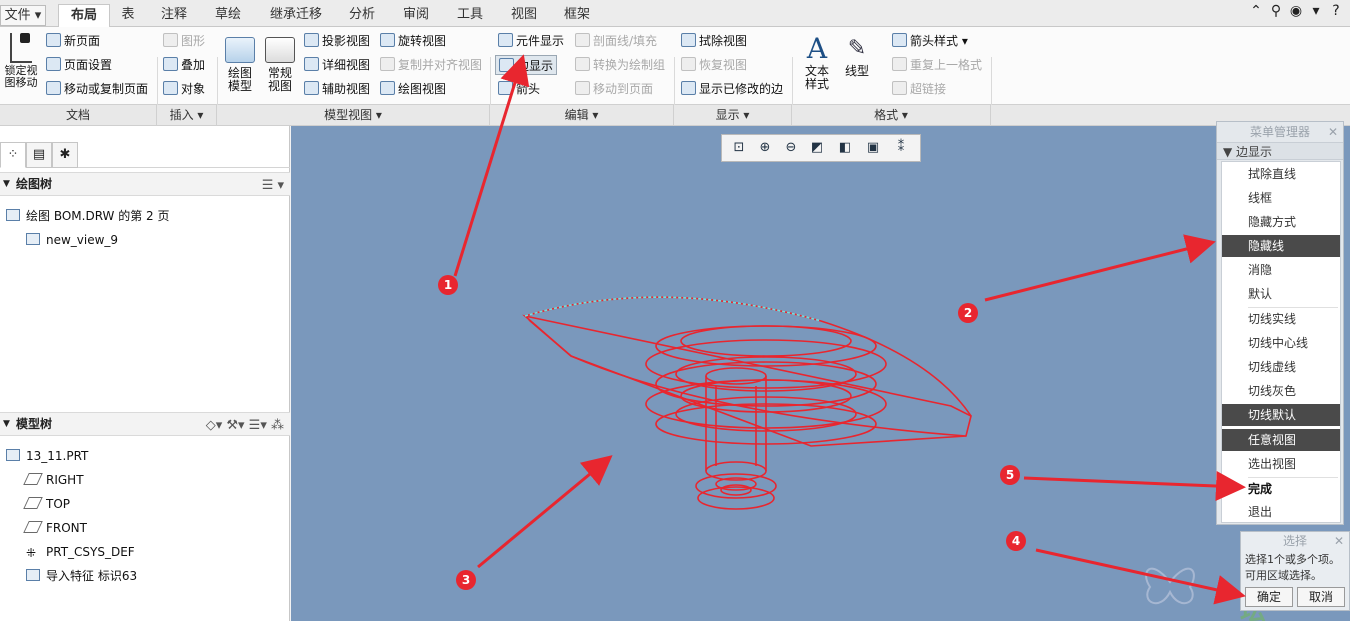 The width and height of the screenshot is (1350, 621). I want to click on menu-item-no-hidden: 消隐, so click(1281, 270).